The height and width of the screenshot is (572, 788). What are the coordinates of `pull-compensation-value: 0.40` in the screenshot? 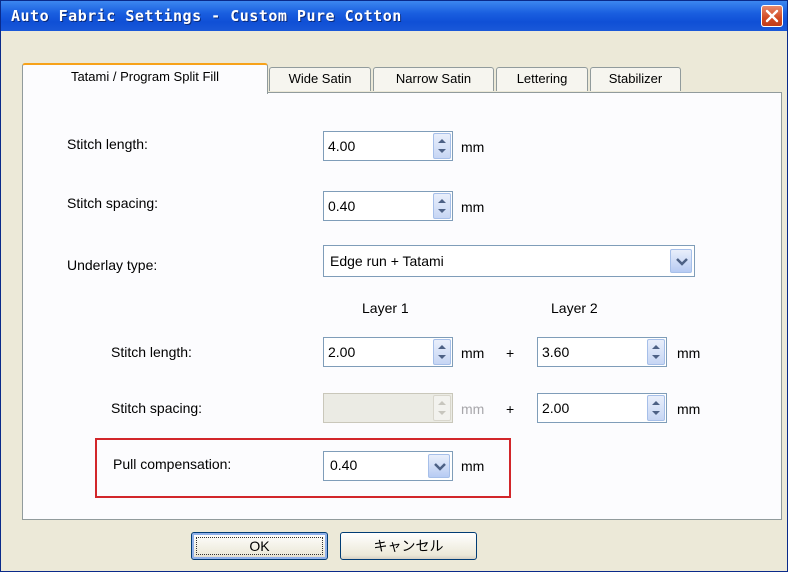 It's located at (344, 465).